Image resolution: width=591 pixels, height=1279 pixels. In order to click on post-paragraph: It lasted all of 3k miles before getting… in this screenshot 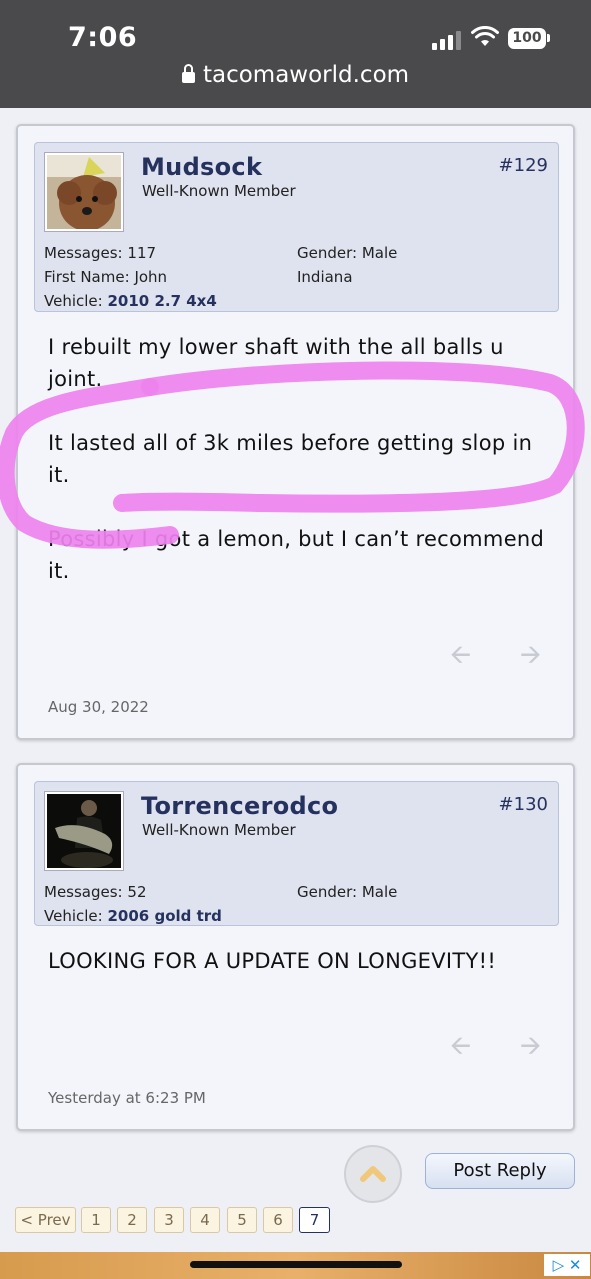, I will do `click(290, 459)`.